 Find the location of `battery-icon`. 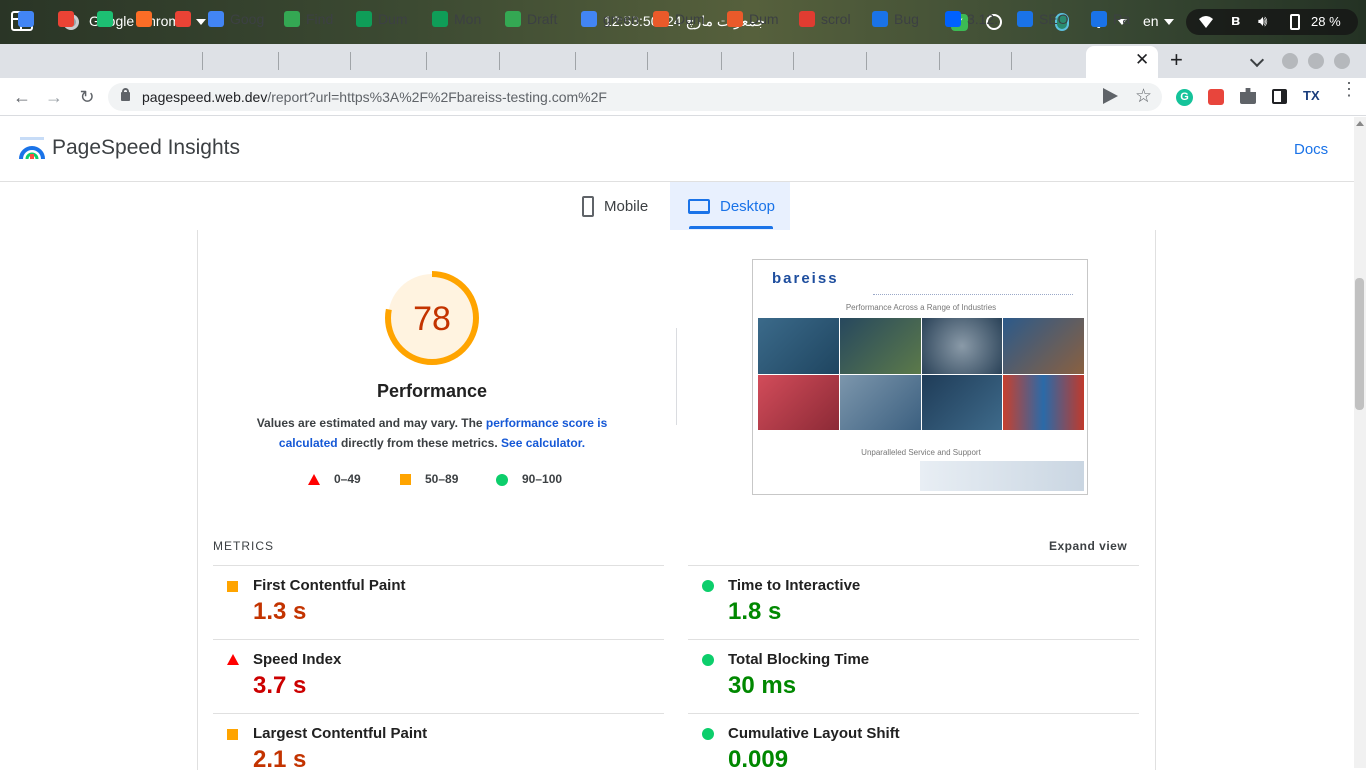

battery-icon is located at coordinates (1295, 22).